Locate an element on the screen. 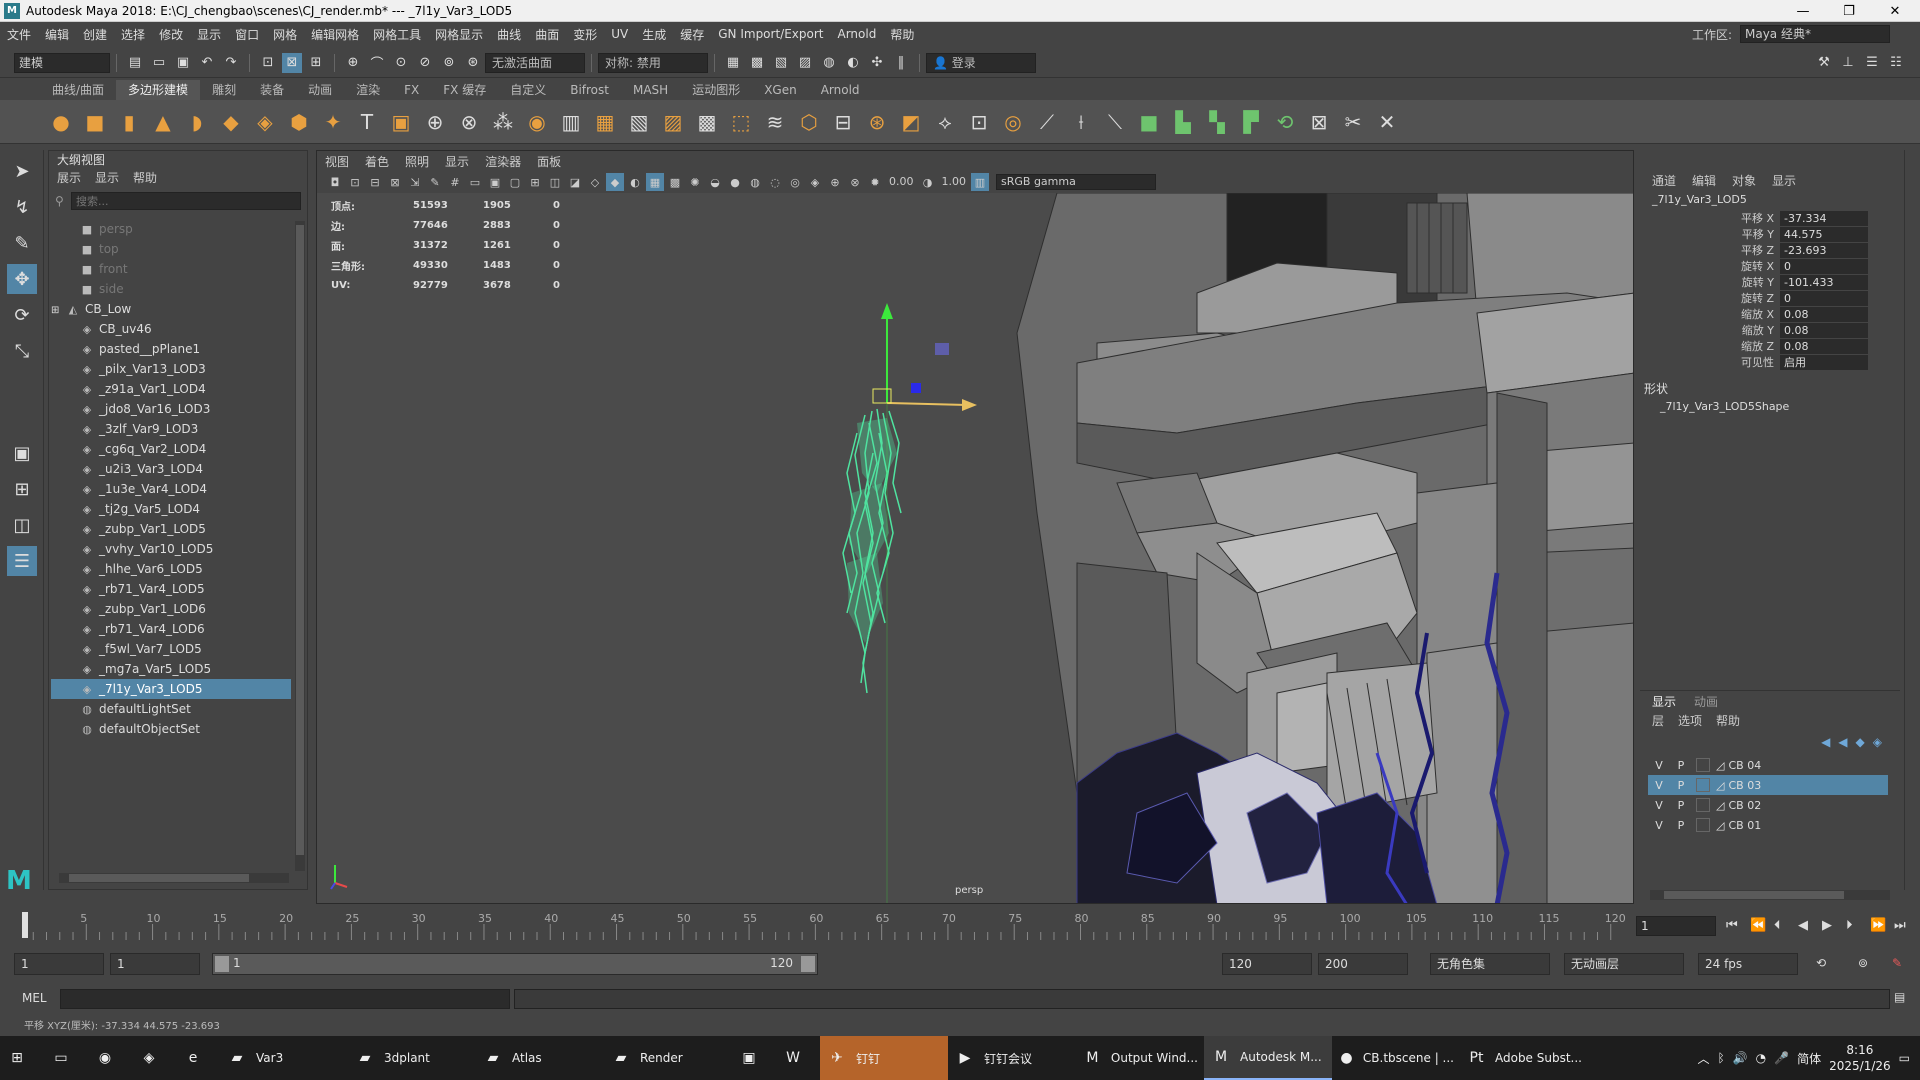 The width and height of the screenshot is (1920, 1080). modeling-toolkit-icon: ⚒ is located at coordinates (1824, 63).